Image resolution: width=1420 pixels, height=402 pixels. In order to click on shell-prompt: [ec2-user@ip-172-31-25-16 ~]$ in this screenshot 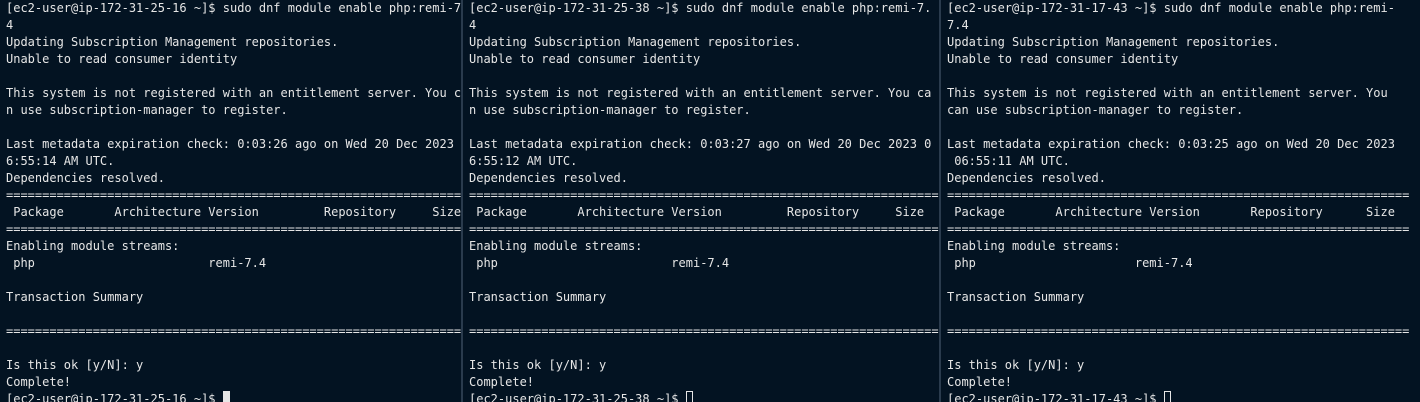, I will do `click(114, 397)`.